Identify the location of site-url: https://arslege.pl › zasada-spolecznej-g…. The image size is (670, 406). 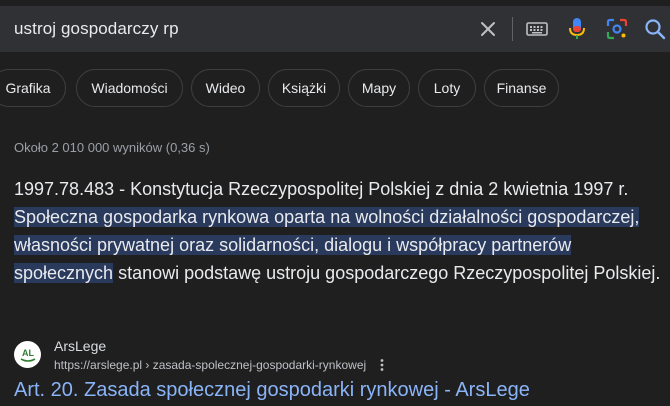
(210, 365).